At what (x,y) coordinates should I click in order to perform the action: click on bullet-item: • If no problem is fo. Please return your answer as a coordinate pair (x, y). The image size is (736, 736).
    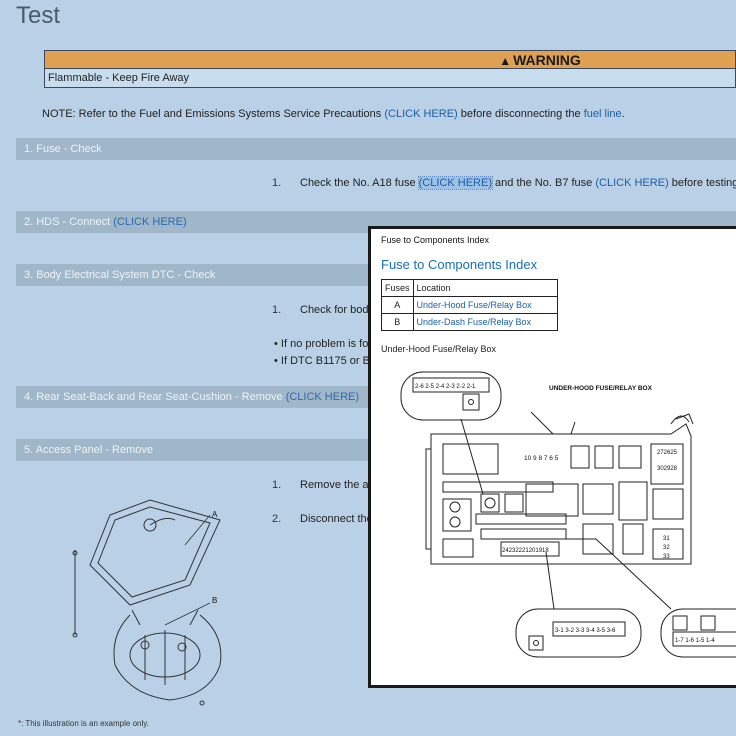
    Looking at the image, I should click on (321, 344).